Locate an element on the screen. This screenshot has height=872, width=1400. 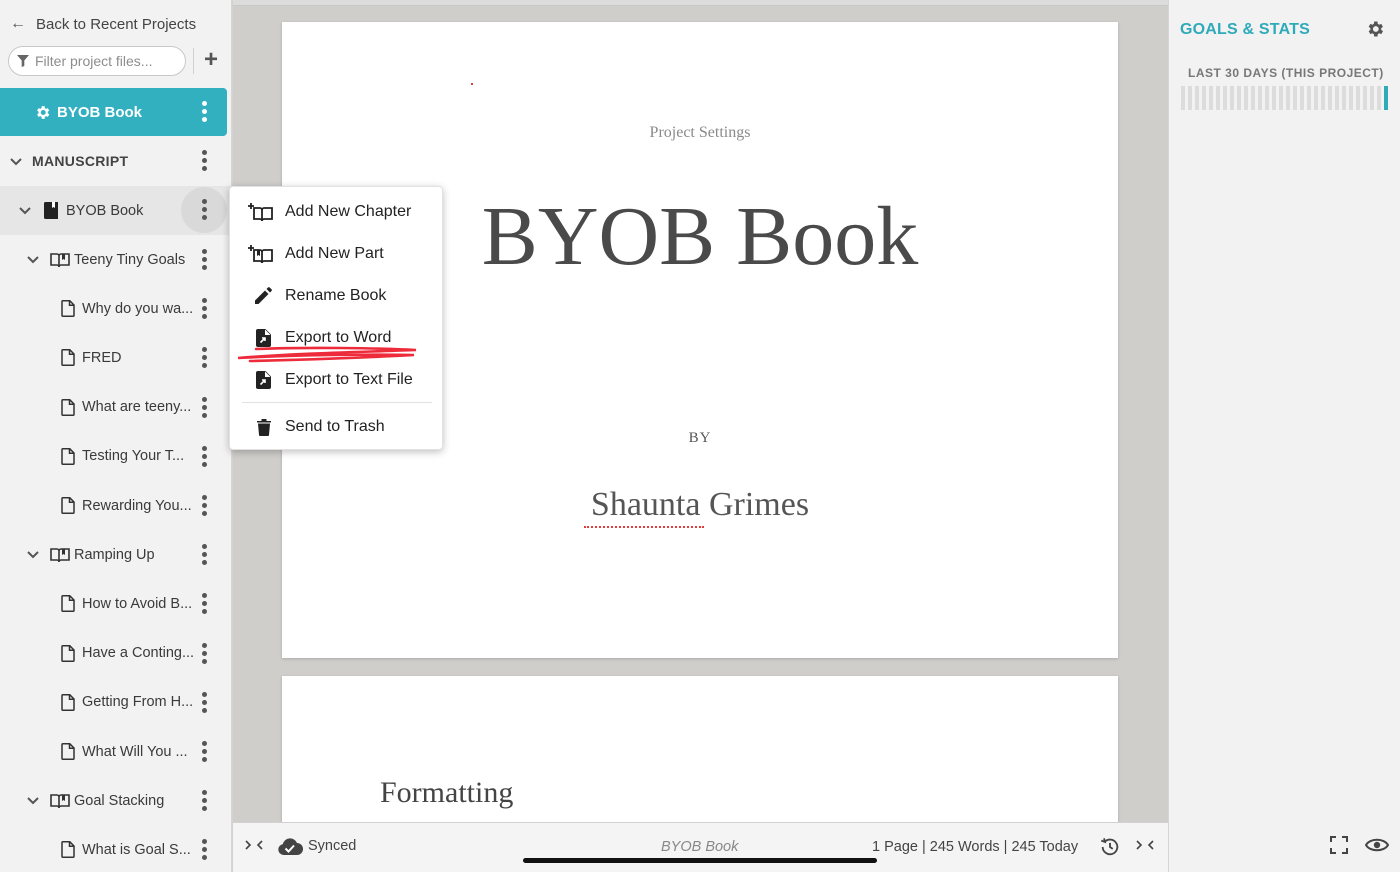
collapse-left-icon is located at coordinates (254, 845).